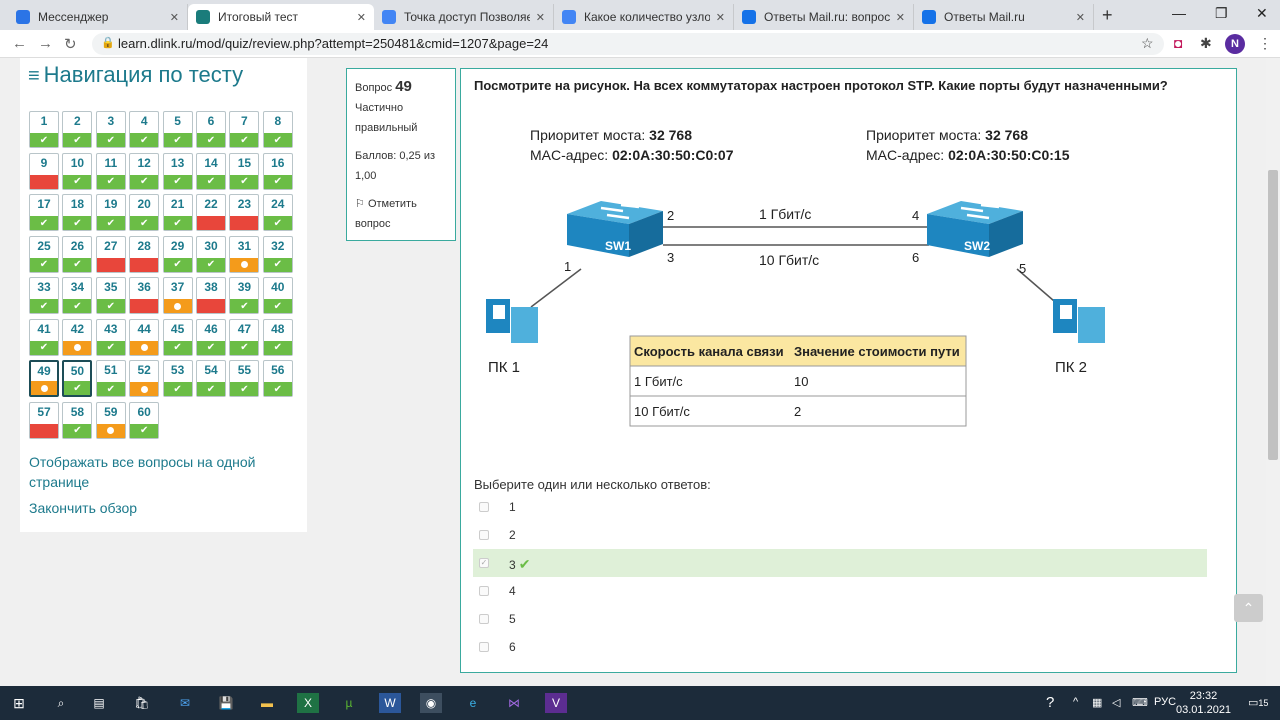  I want to click on clock: 23:32 03.01.2021, so click(1203, 703).